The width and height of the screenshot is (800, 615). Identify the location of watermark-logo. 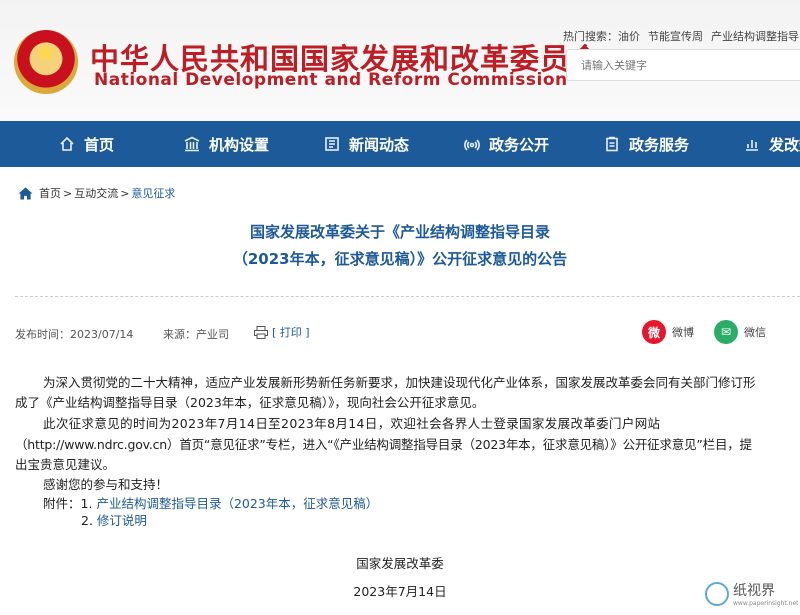
(717, 594).